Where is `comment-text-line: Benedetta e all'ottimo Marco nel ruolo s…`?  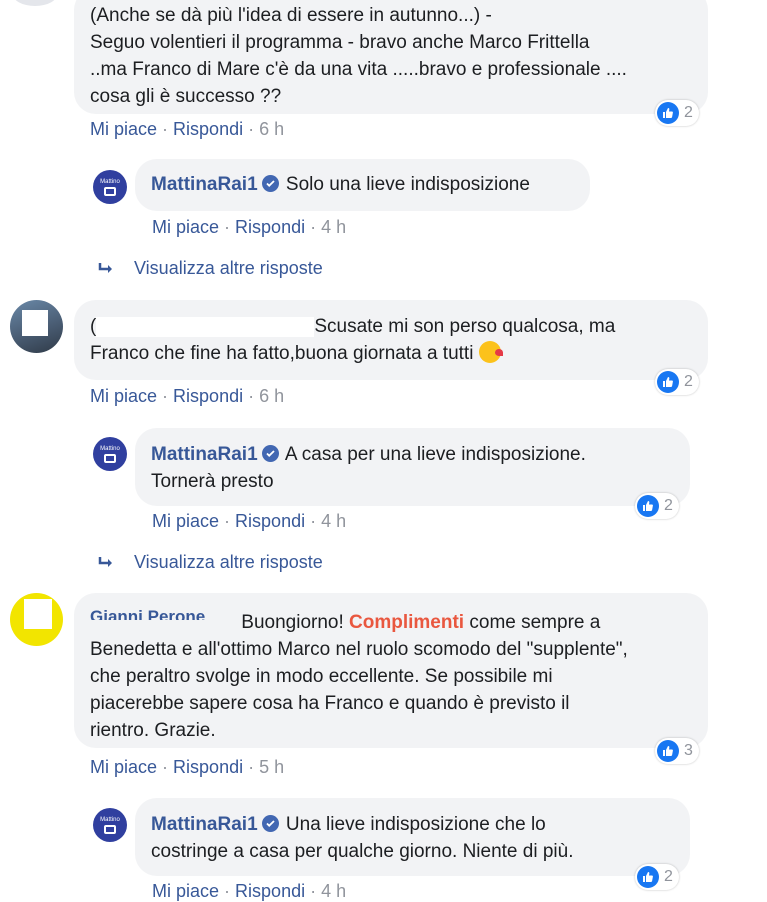 comment-text-line: Benedetta e all'ottimo Marco nel ruolo s… is located at coordinates (359, 649).